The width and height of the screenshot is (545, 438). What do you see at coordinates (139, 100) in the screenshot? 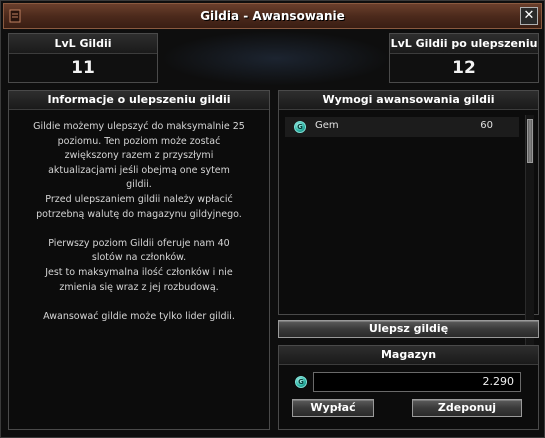
I see `info-panel-heading: Informacje o ulepszeniu gildii` at bounding box center [139, 100].